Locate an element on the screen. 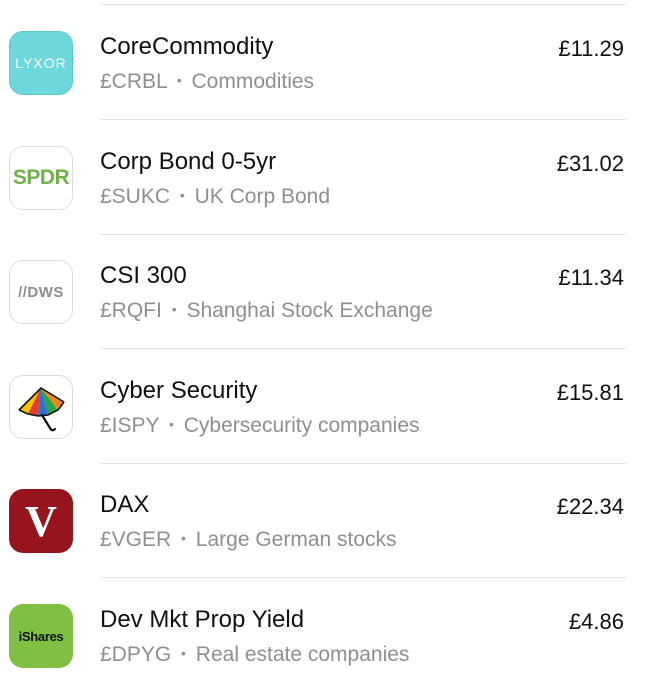 The width and height of the screenshot is (646, 693). fund-price: £11.34 is located at coordinates (591, 277).